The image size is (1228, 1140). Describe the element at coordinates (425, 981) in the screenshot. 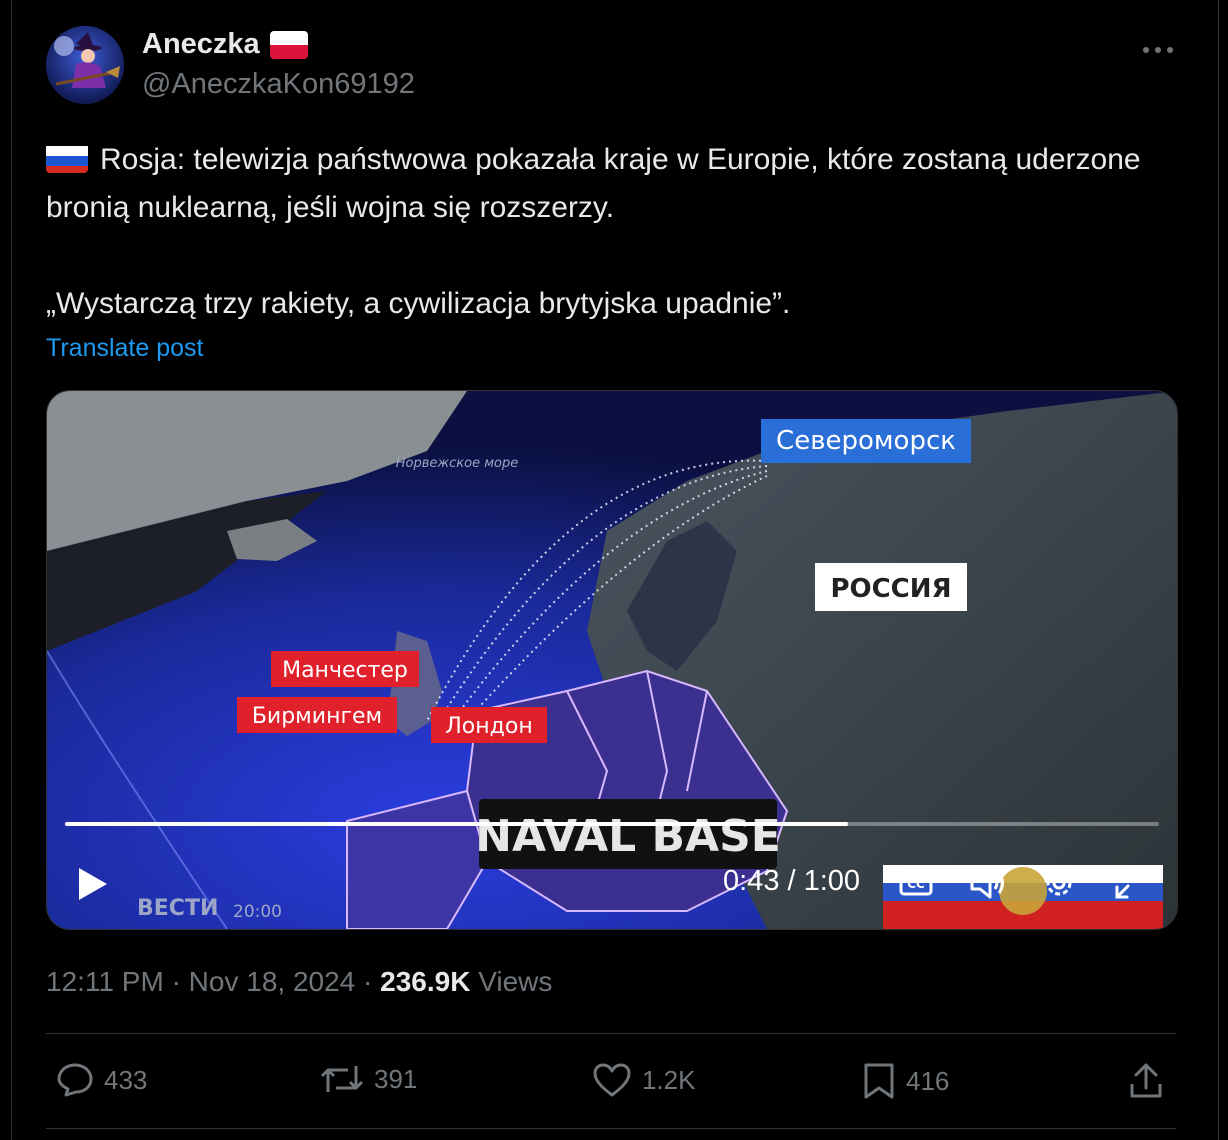

I see `views-count: 236.9K` at that location.